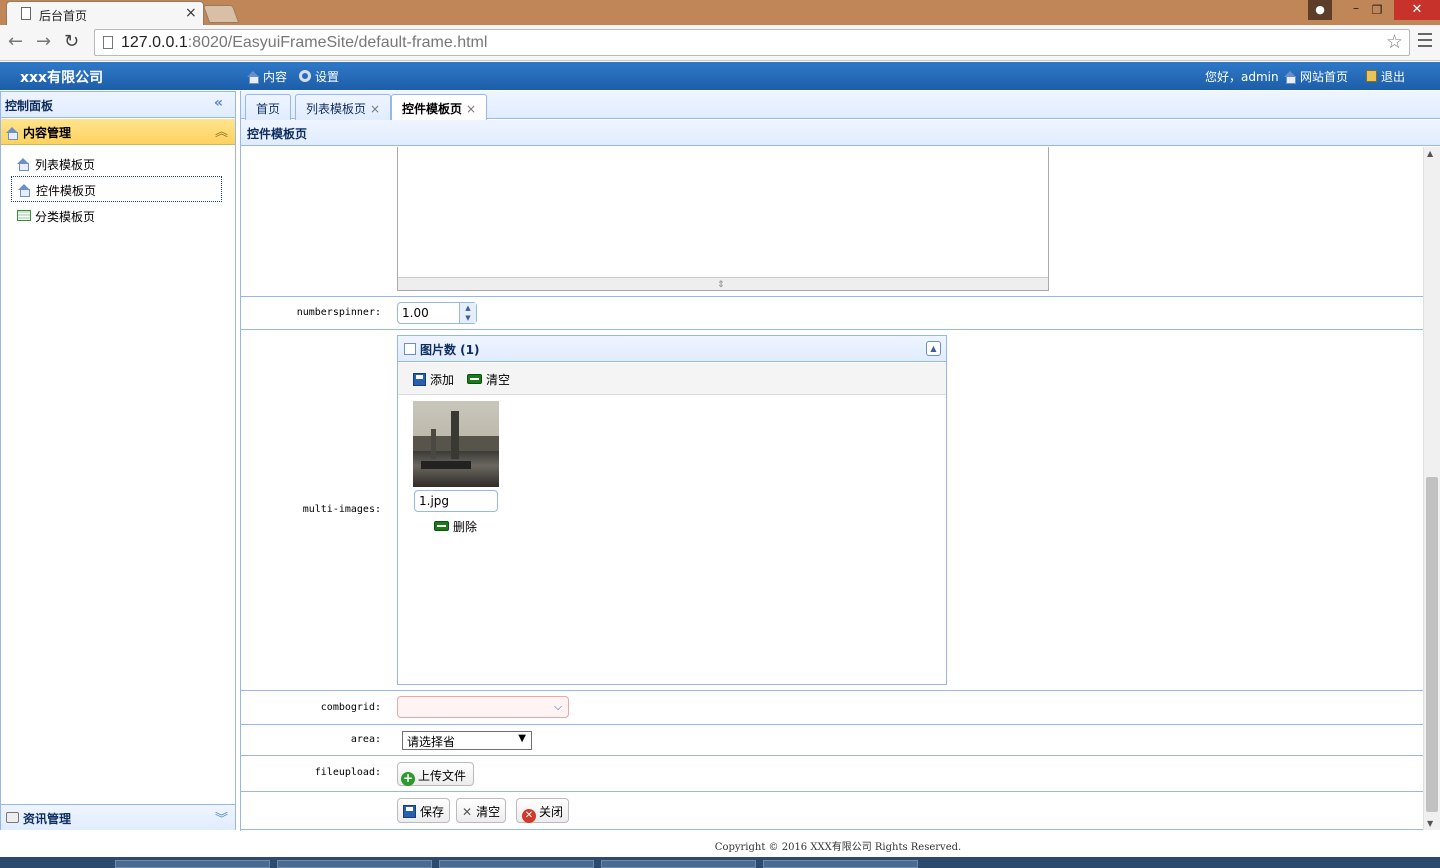 The width and height of the screenshot is (1440, 868). What do you see at coordinates (672, 379) in the screenshot?
I see `images-toolbar: 添加 清空` at bounding box center [672, 379].